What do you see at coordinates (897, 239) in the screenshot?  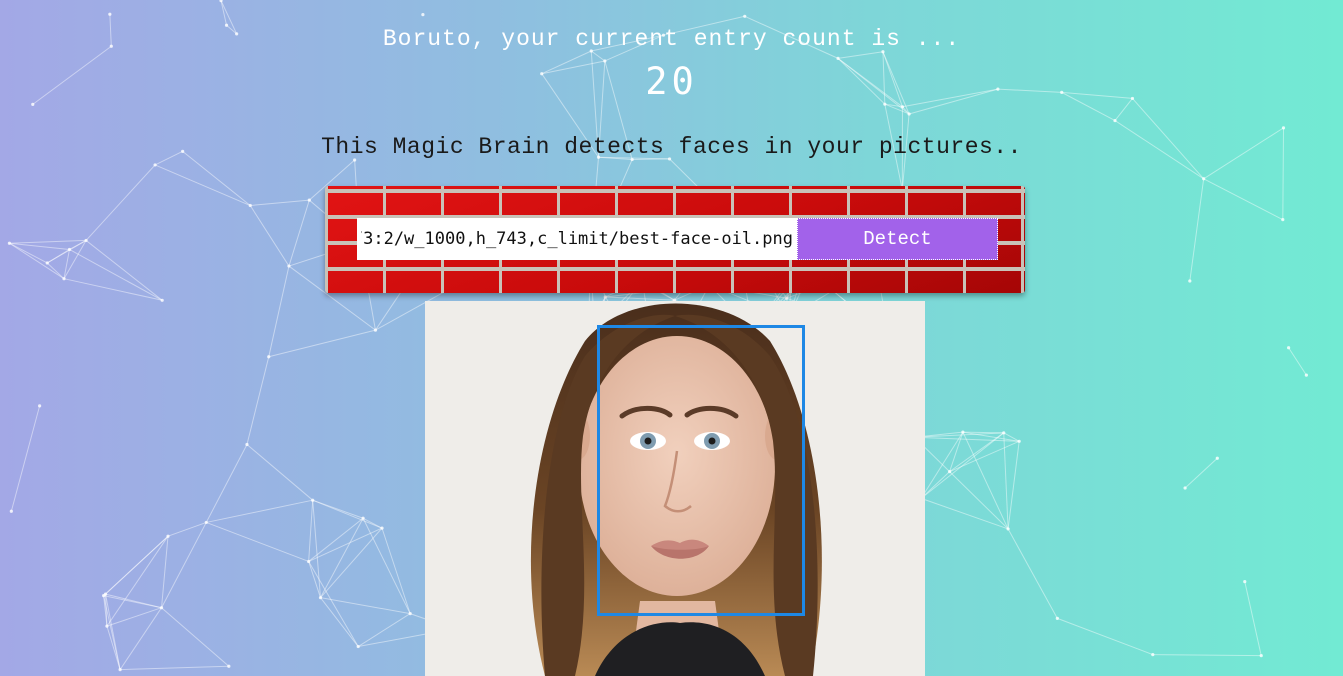 I see `detect-button: Detect` at bounding box center [897, 239].